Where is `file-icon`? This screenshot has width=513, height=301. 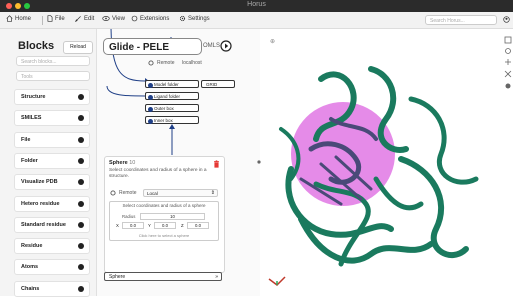
file-icon is located at coordinates (50, 18).